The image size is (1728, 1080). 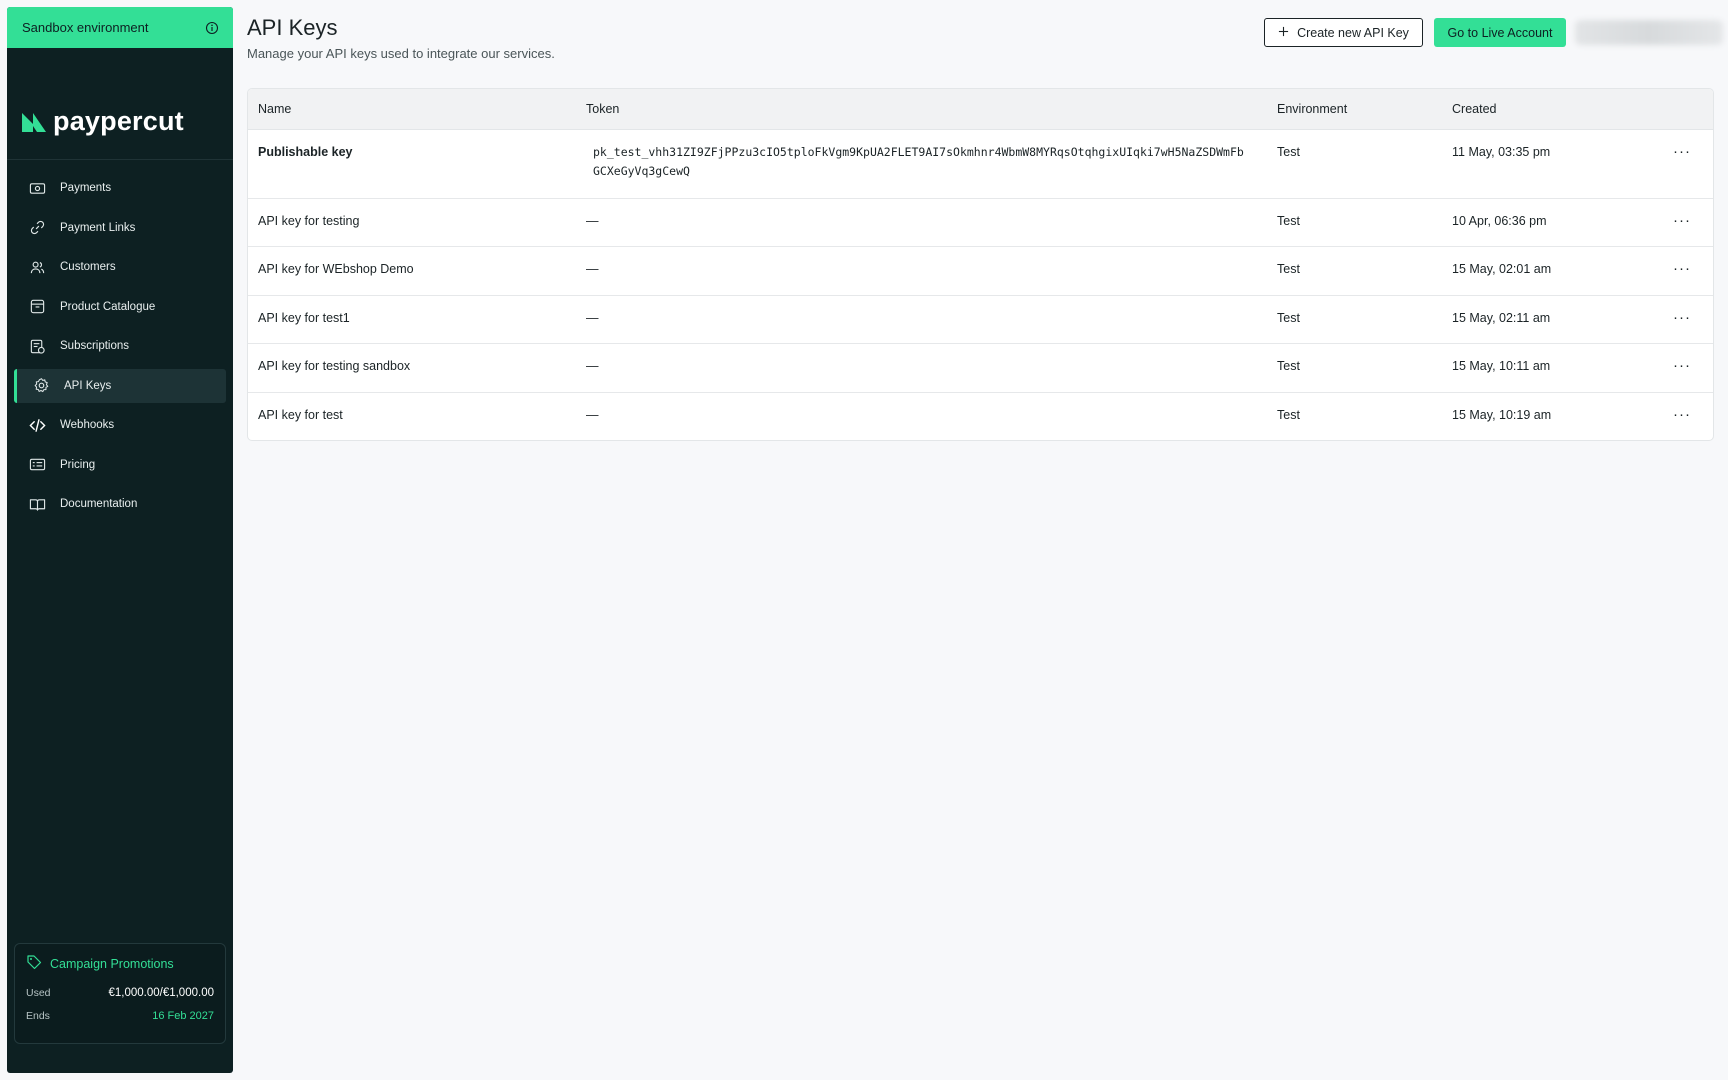 I want to click on key-name: API key for test1, so click(x=413, y=319).